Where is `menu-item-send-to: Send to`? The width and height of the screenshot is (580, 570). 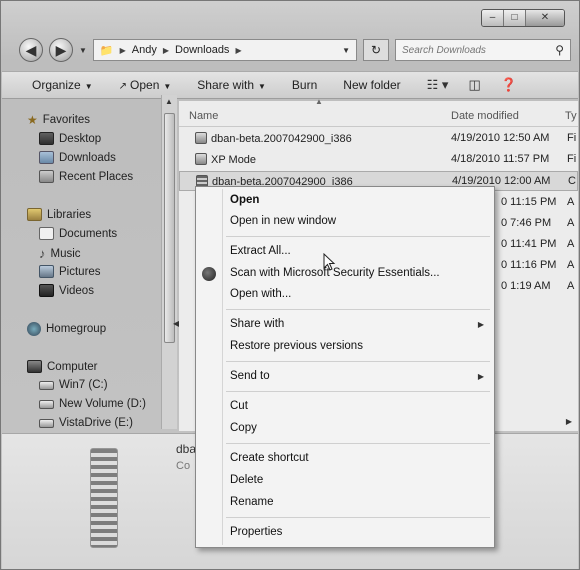
menu-item-send-to: Send to is located at coordinates (250, 376).